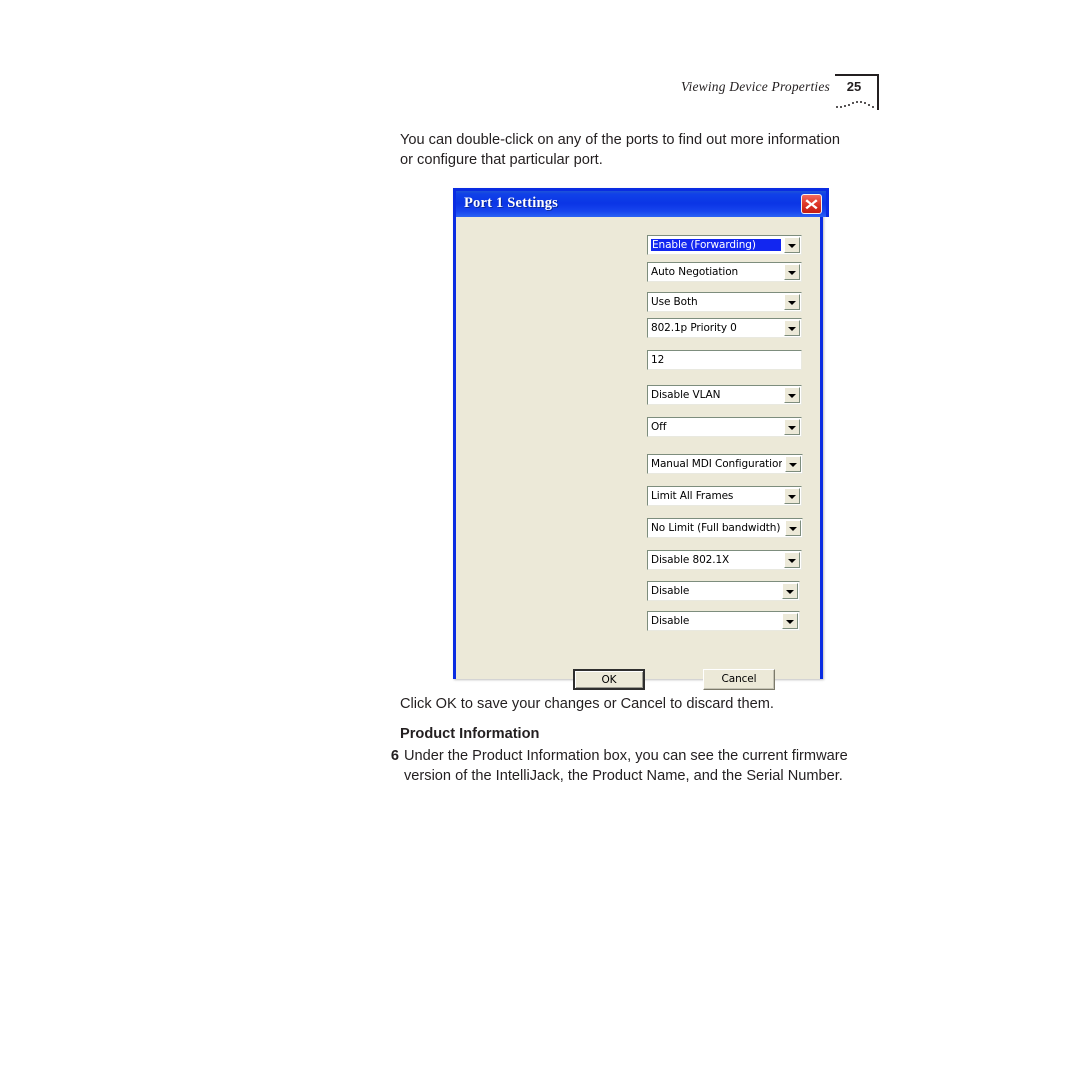  Describe the element at coordinates (638, 273) in the screenshot. I see `field-row: Port Speed/DuplexAuto Negotiation` at that location.